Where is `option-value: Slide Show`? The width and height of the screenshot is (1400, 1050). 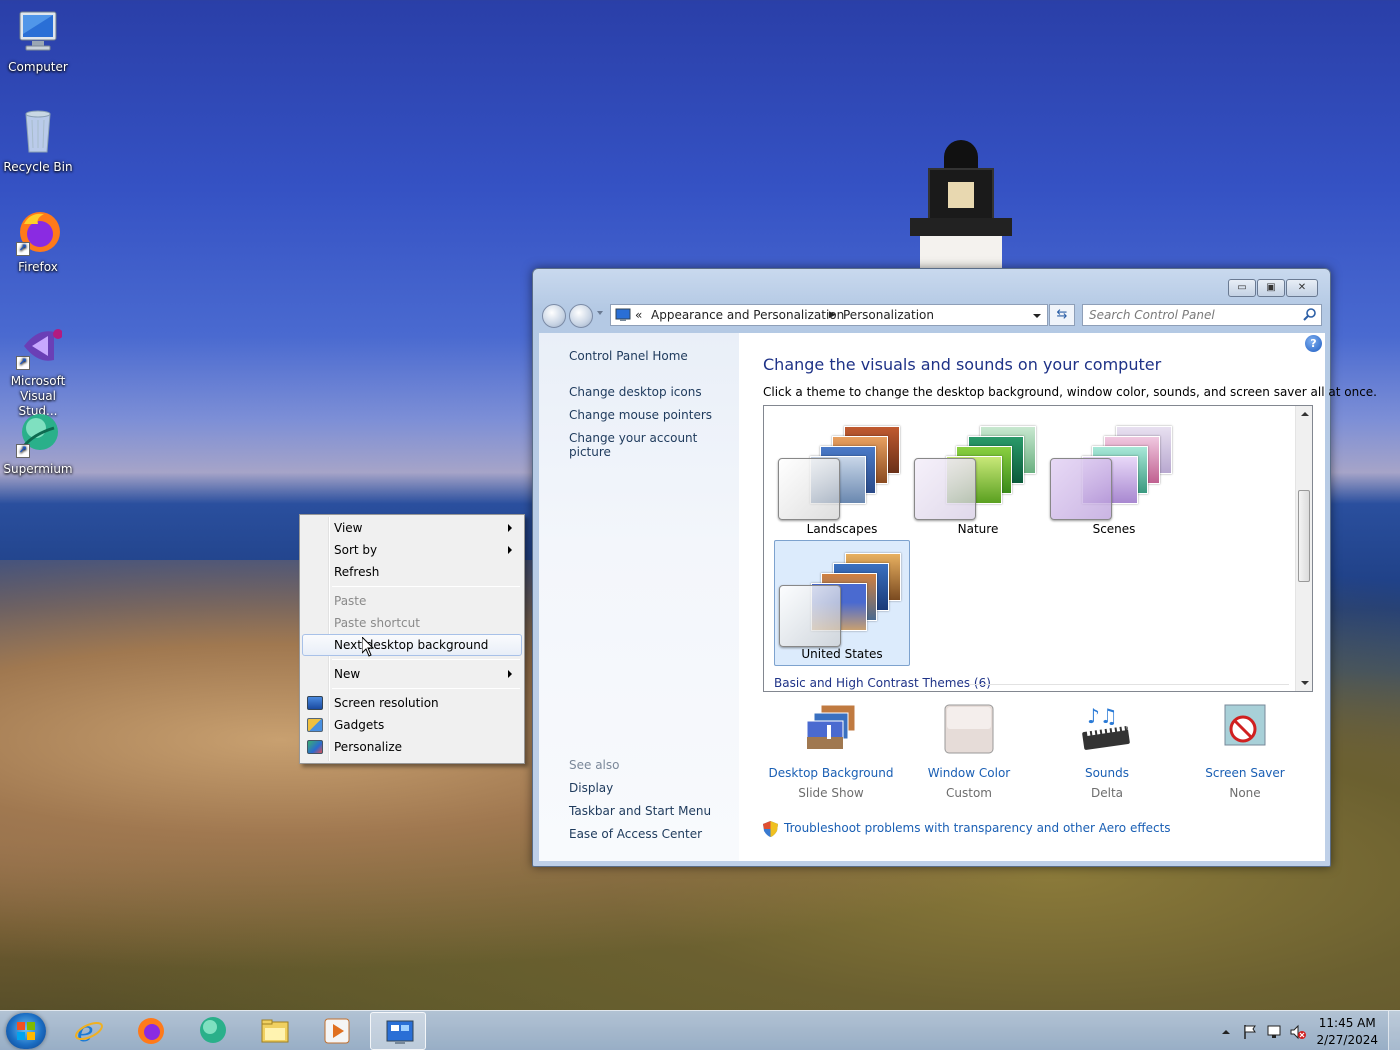 option-value: Slide Show is located at coordinates (831, 793).